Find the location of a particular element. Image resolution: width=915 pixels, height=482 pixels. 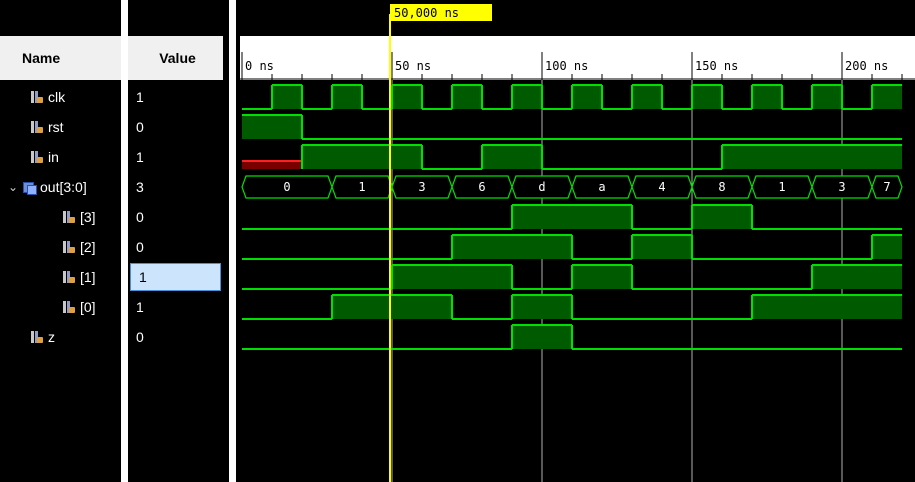

signal-name: out[3:0] is located at coordinates (63, 187).